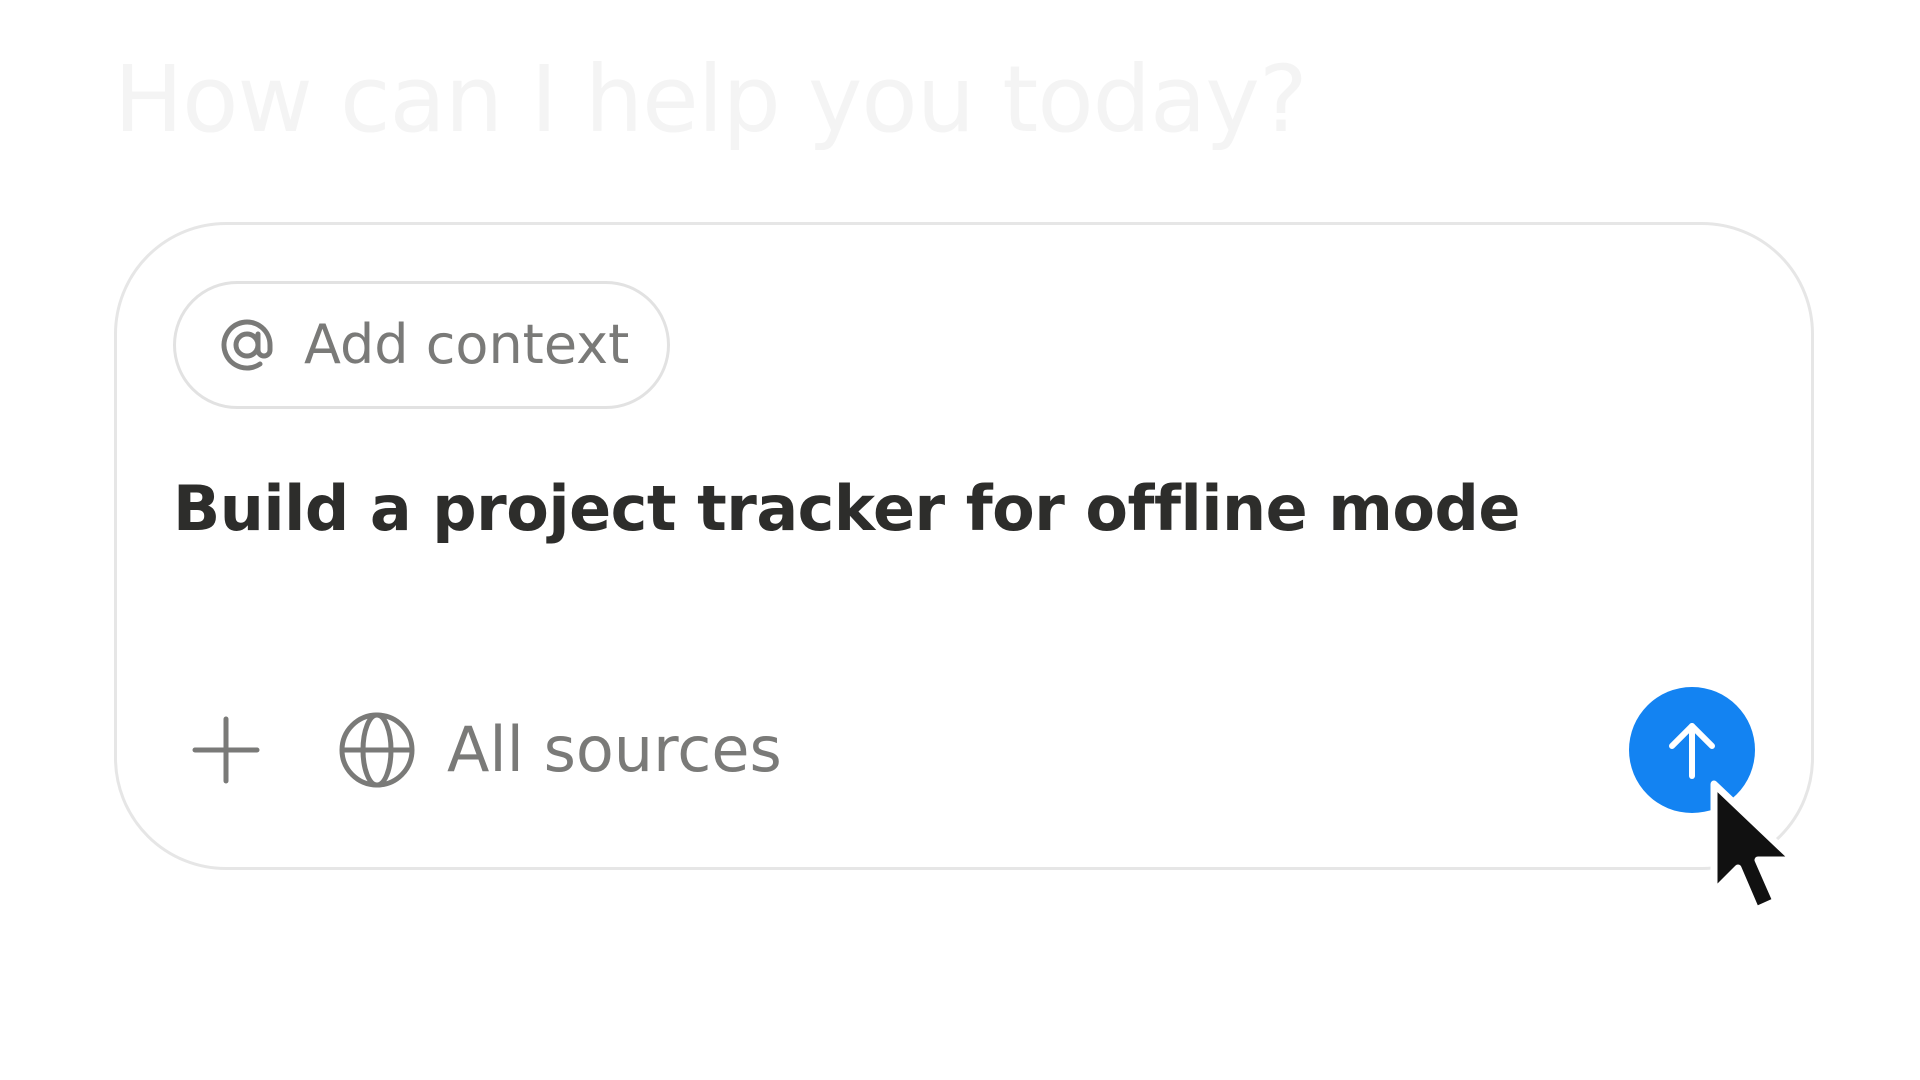  I want to click on sources-selector: All sources, so click(559, 750).